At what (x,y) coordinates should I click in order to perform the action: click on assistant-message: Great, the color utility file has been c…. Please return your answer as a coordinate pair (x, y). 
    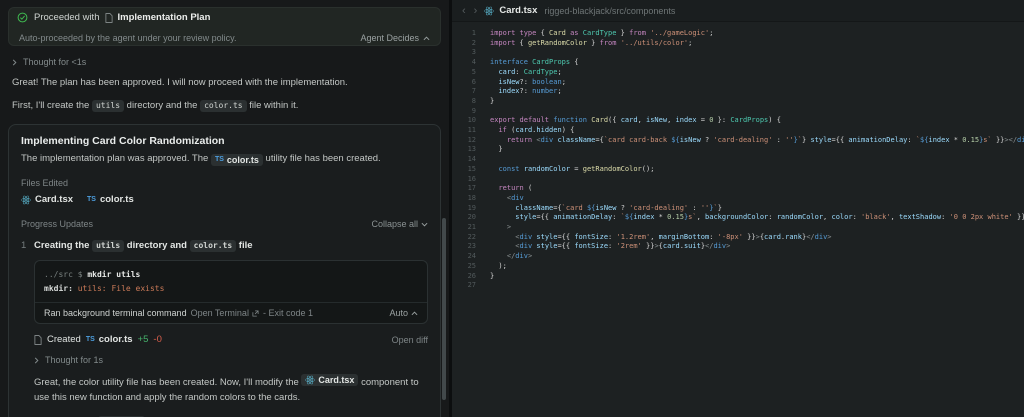
    Looking at the image, I should click on (226, 388).